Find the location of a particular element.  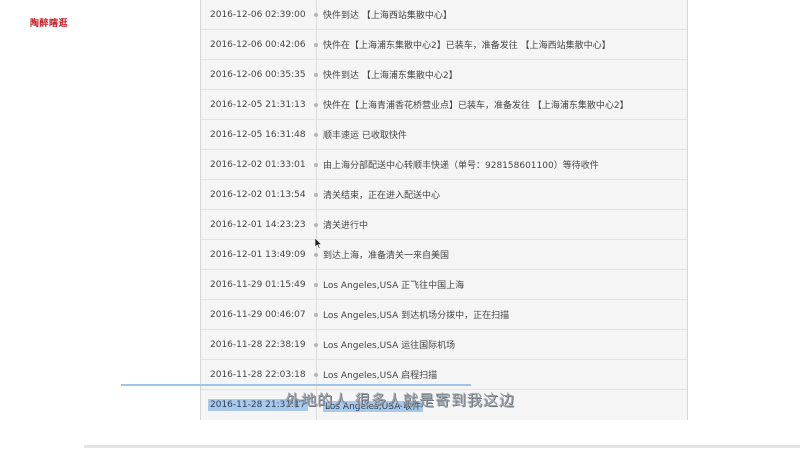

event-time: 2016-11-28 22:03:18 is located at coordinates (258, 374).